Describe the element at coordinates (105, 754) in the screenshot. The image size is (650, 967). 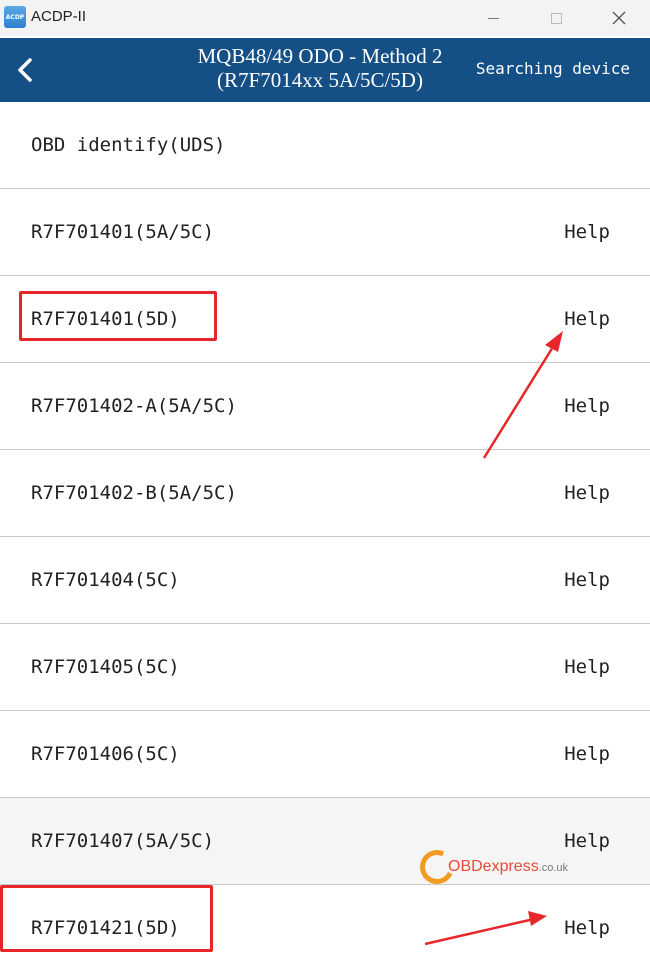
I see `list-item-label: R7F701406(5C)` at that location.